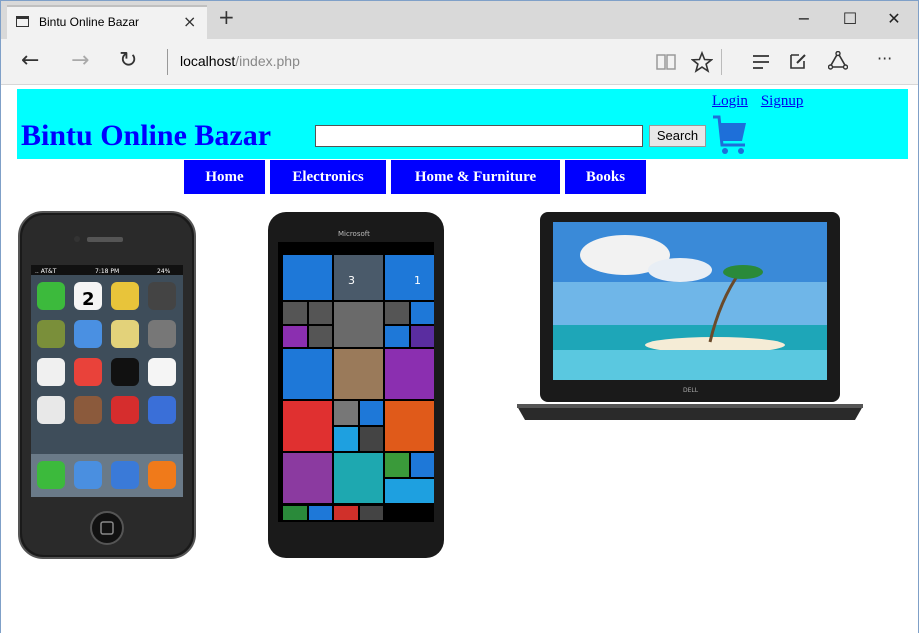  Describe the element at coordinates (690, 317) in the screenshot. I see `laptop-product-image: DELL` at that location.